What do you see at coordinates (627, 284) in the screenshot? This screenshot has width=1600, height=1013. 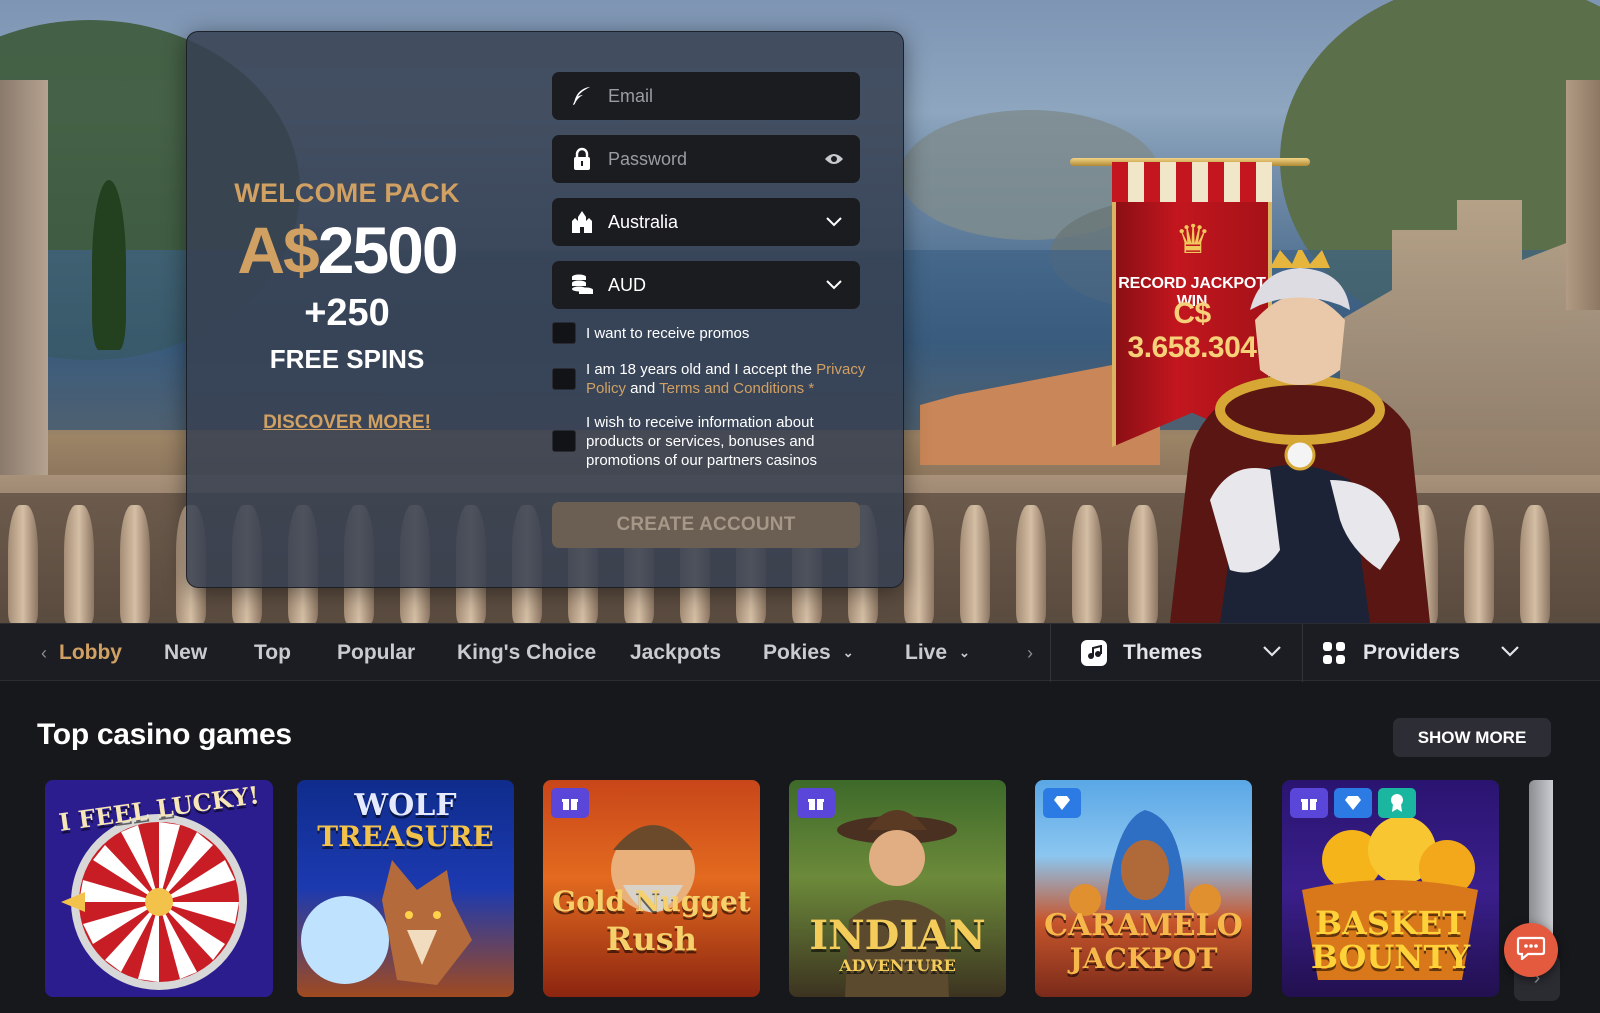 I see `currency-value: AUD` at bounding box center [627, 284].